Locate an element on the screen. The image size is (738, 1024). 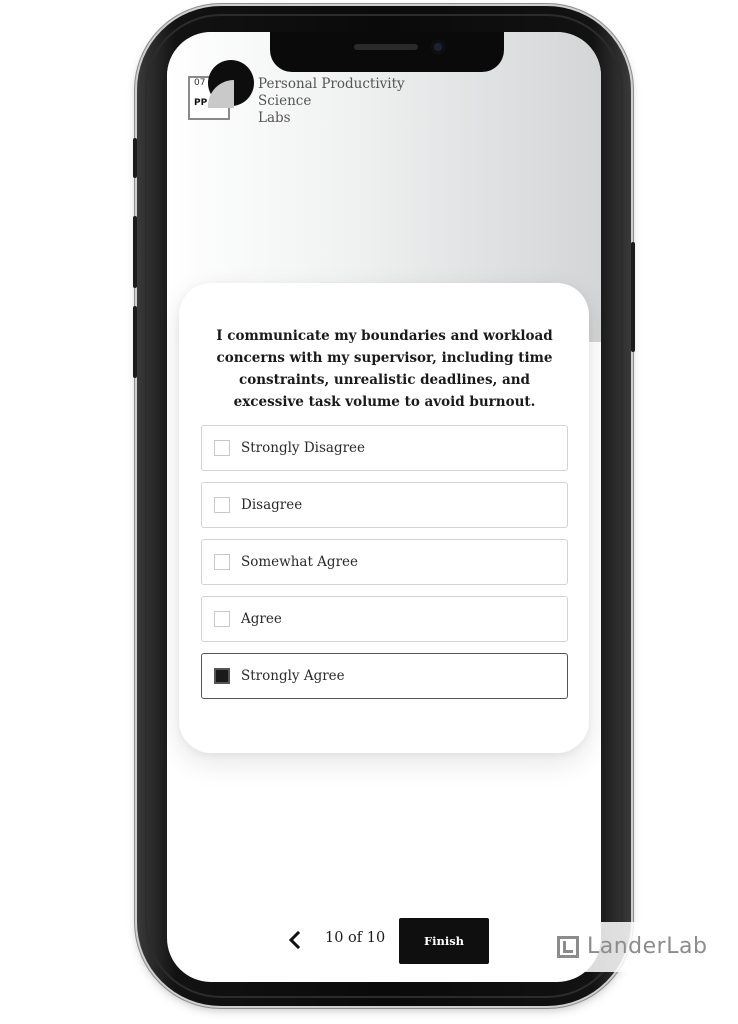
brand-name-line-3: Labs is located at coordinates (274, 118).